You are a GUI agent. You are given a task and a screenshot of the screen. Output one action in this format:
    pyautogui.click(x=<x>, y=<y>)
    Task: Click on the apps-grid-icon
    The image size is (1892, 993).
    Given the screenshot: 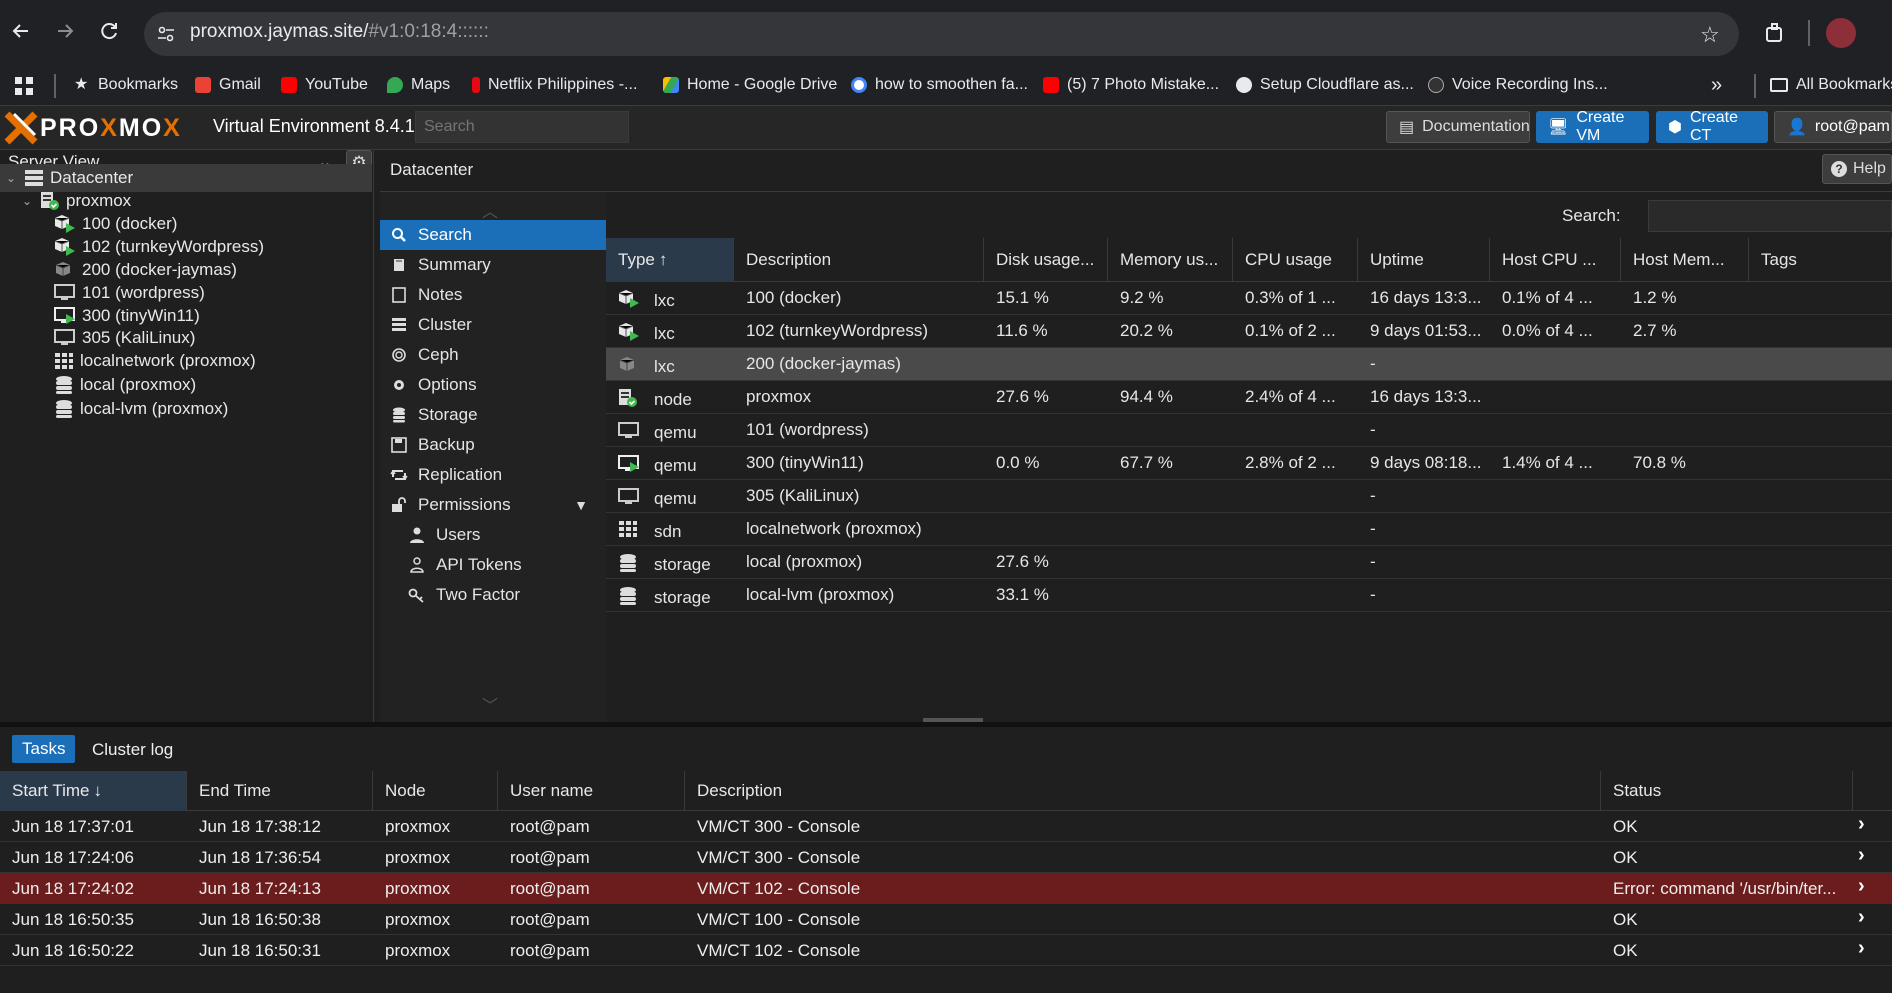 What is the action you would take?
    pyautogui.click(x=24, y=86)
    